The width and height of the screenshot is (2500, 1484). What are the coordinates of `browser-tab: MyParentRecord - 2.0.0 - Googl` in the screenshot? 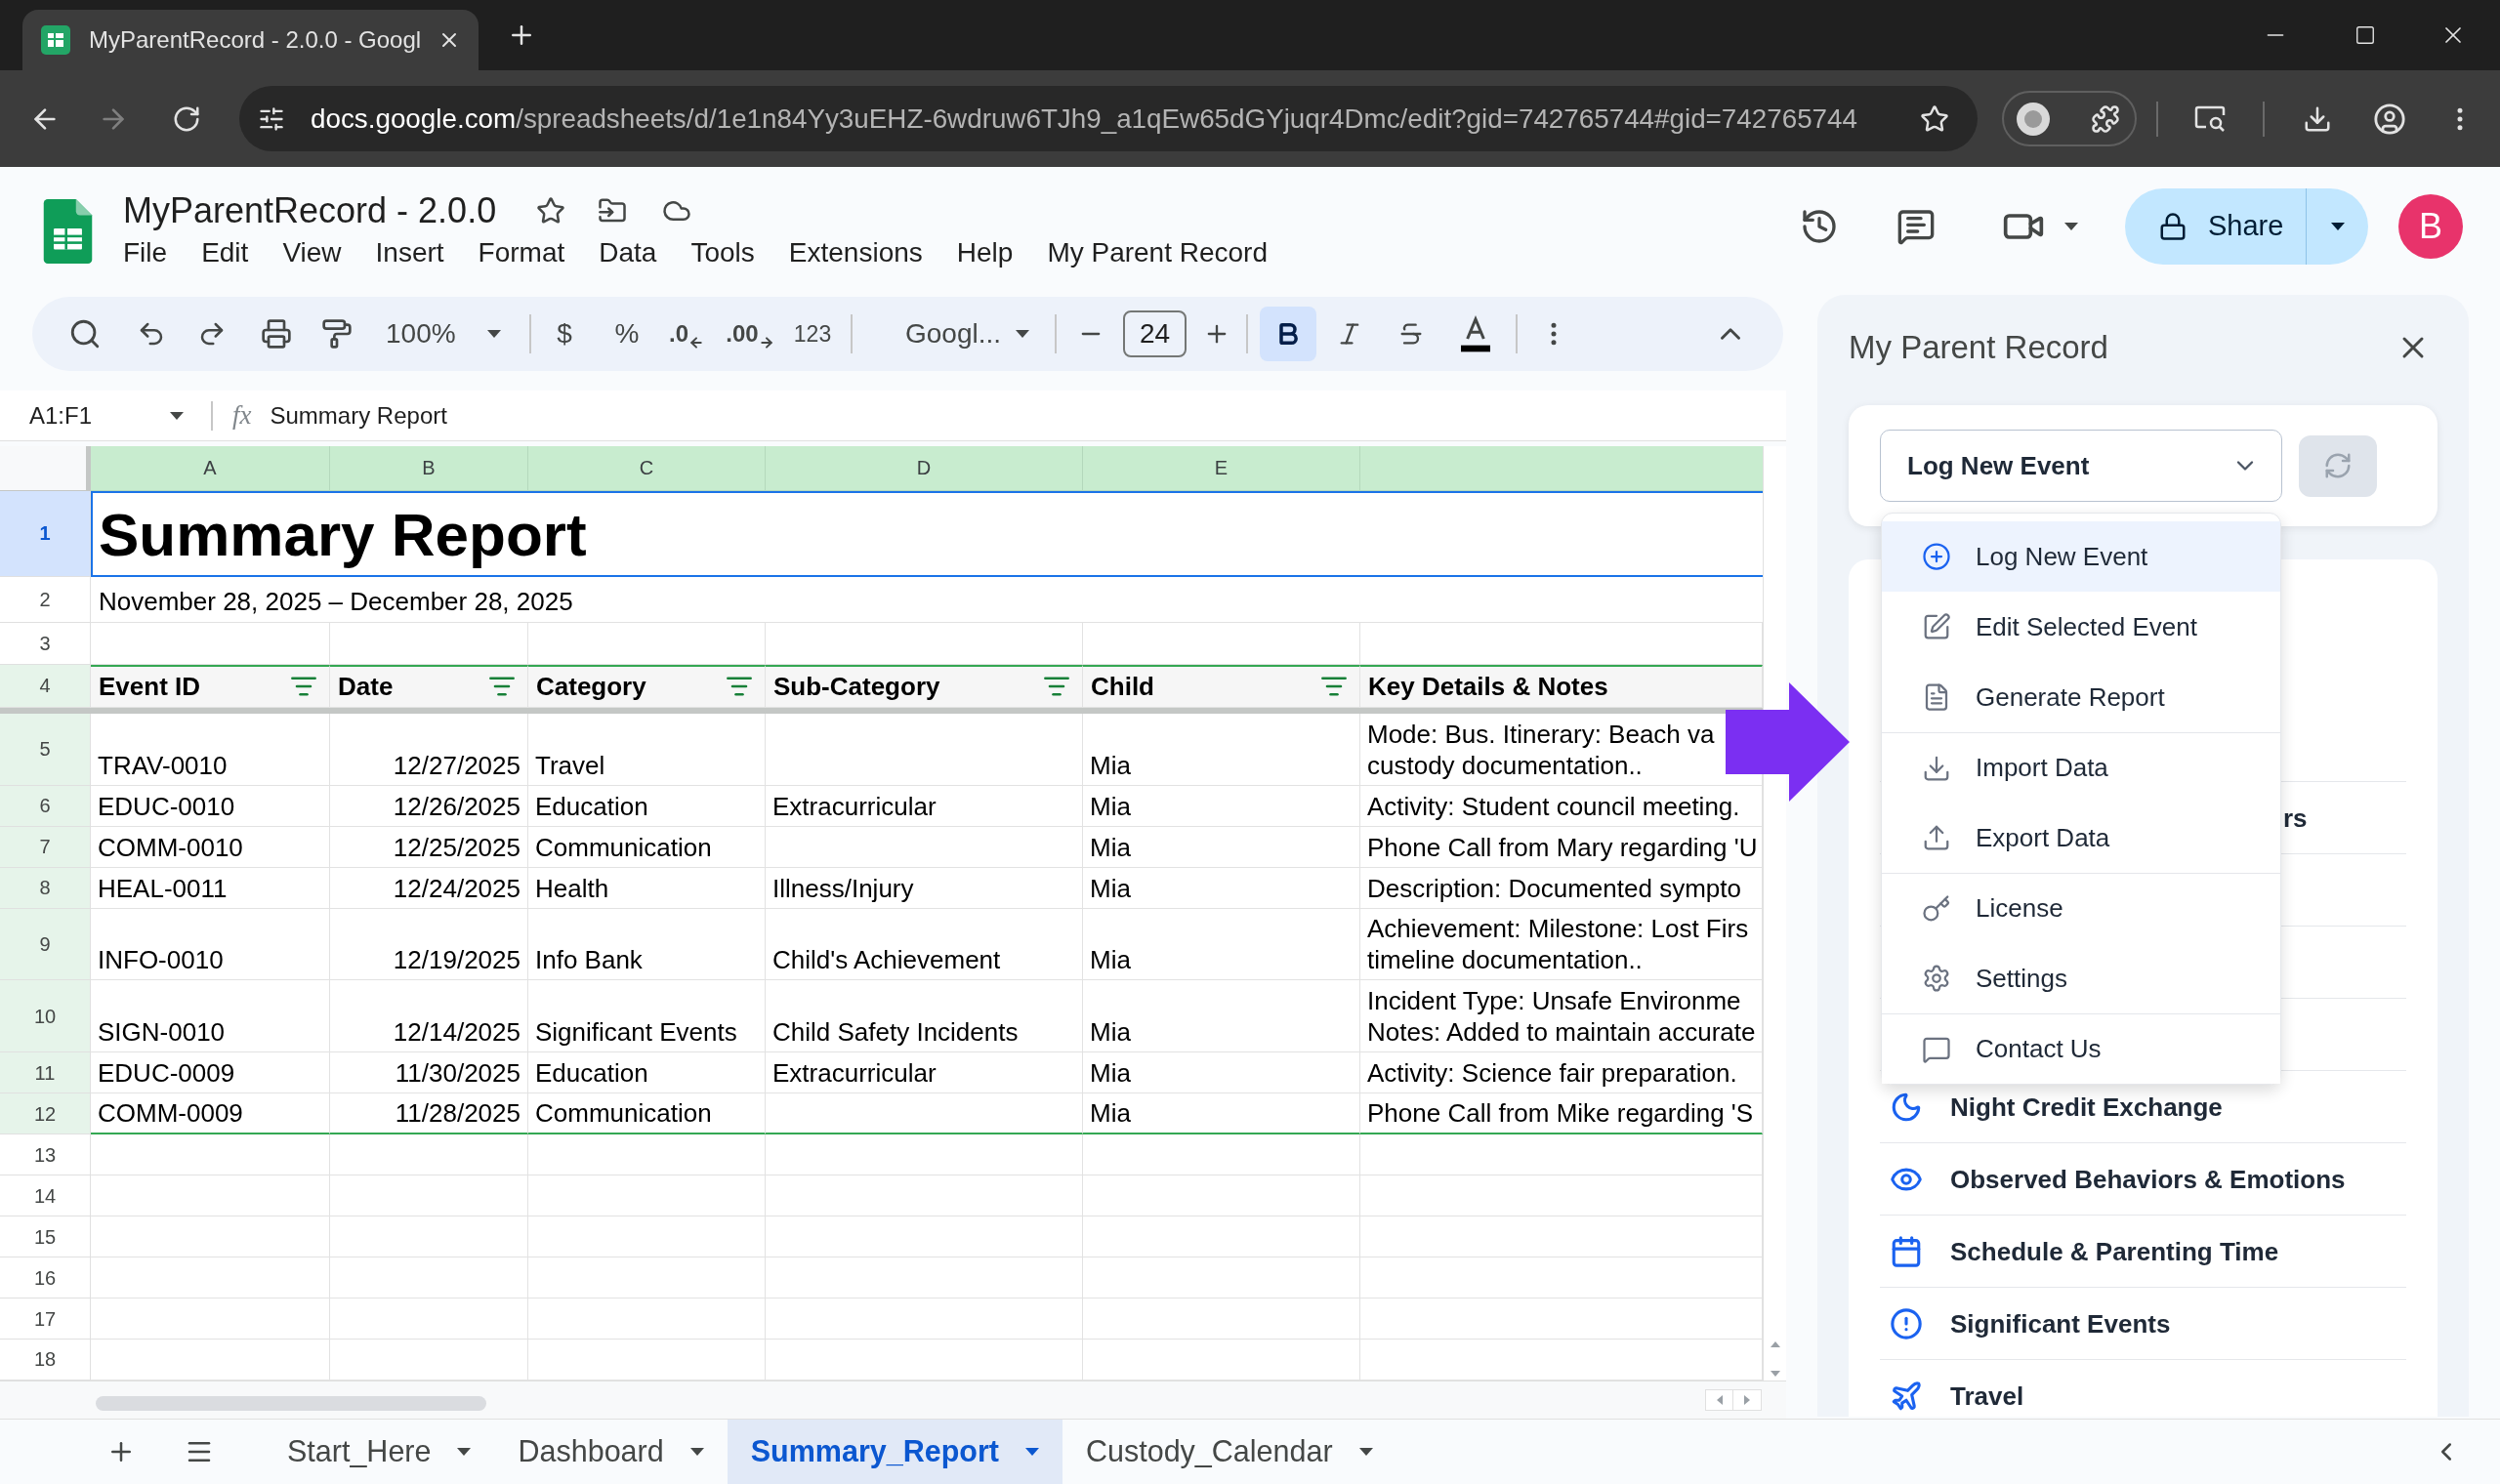 It's located at (250, 40).